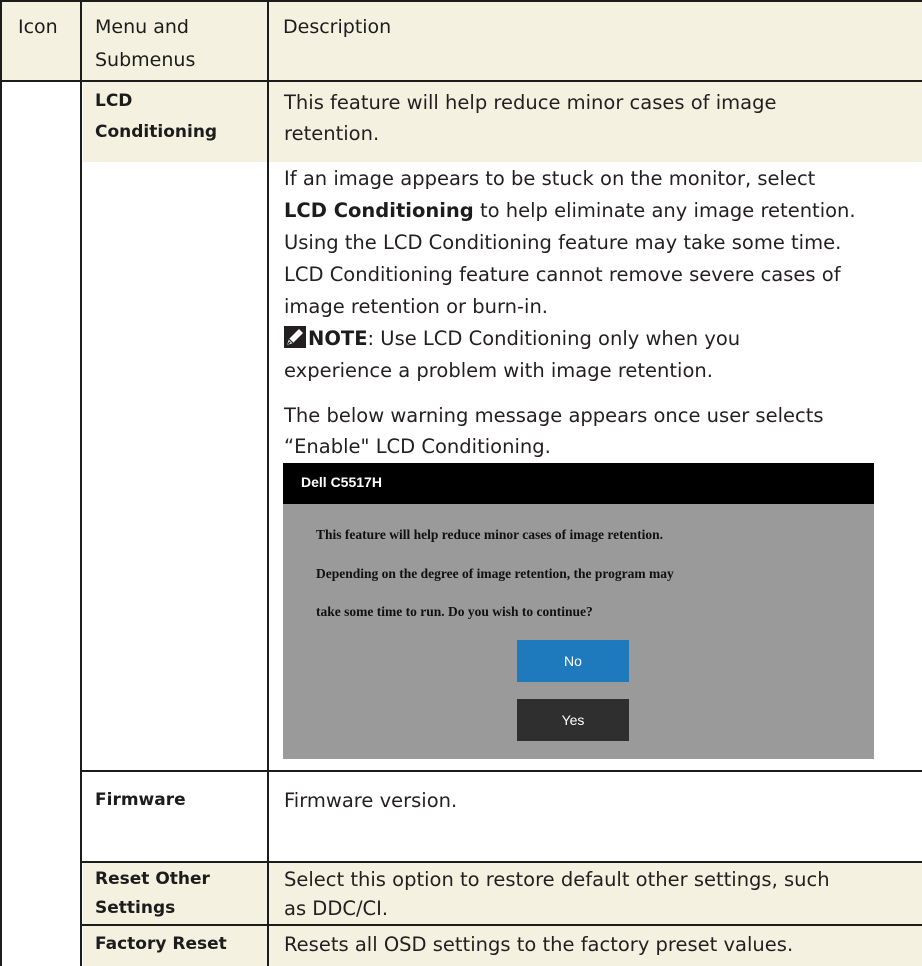 Image resolution: width=922 pixels, height=966 pixels. What do you see at coordinates (338, 338) in the screenshot?
I see `note-label: NOTE` at bounding box center [338, 338].